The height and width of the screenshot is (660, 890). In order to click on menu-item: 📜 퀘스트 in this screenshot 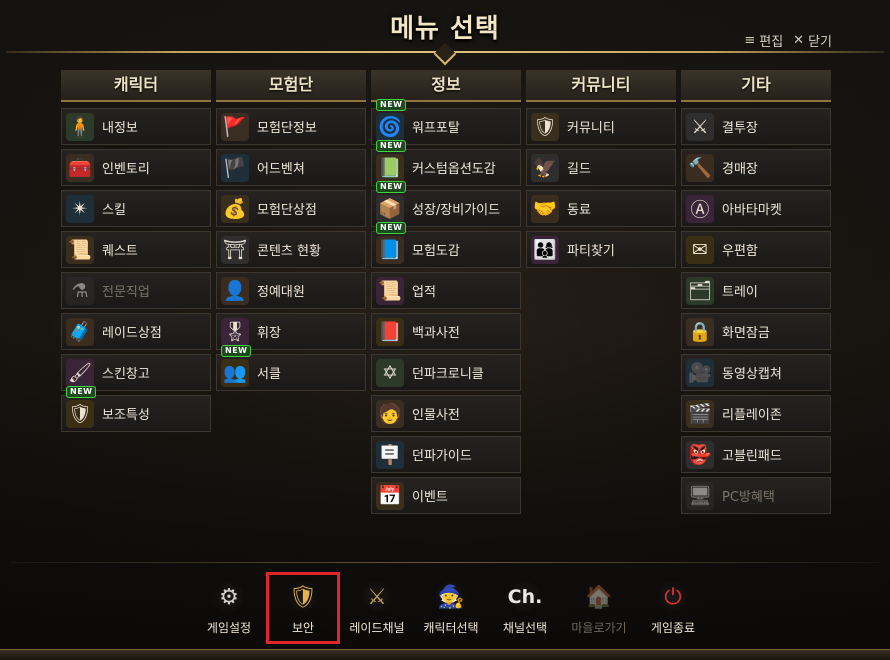, I will do `click(136, 249)`.